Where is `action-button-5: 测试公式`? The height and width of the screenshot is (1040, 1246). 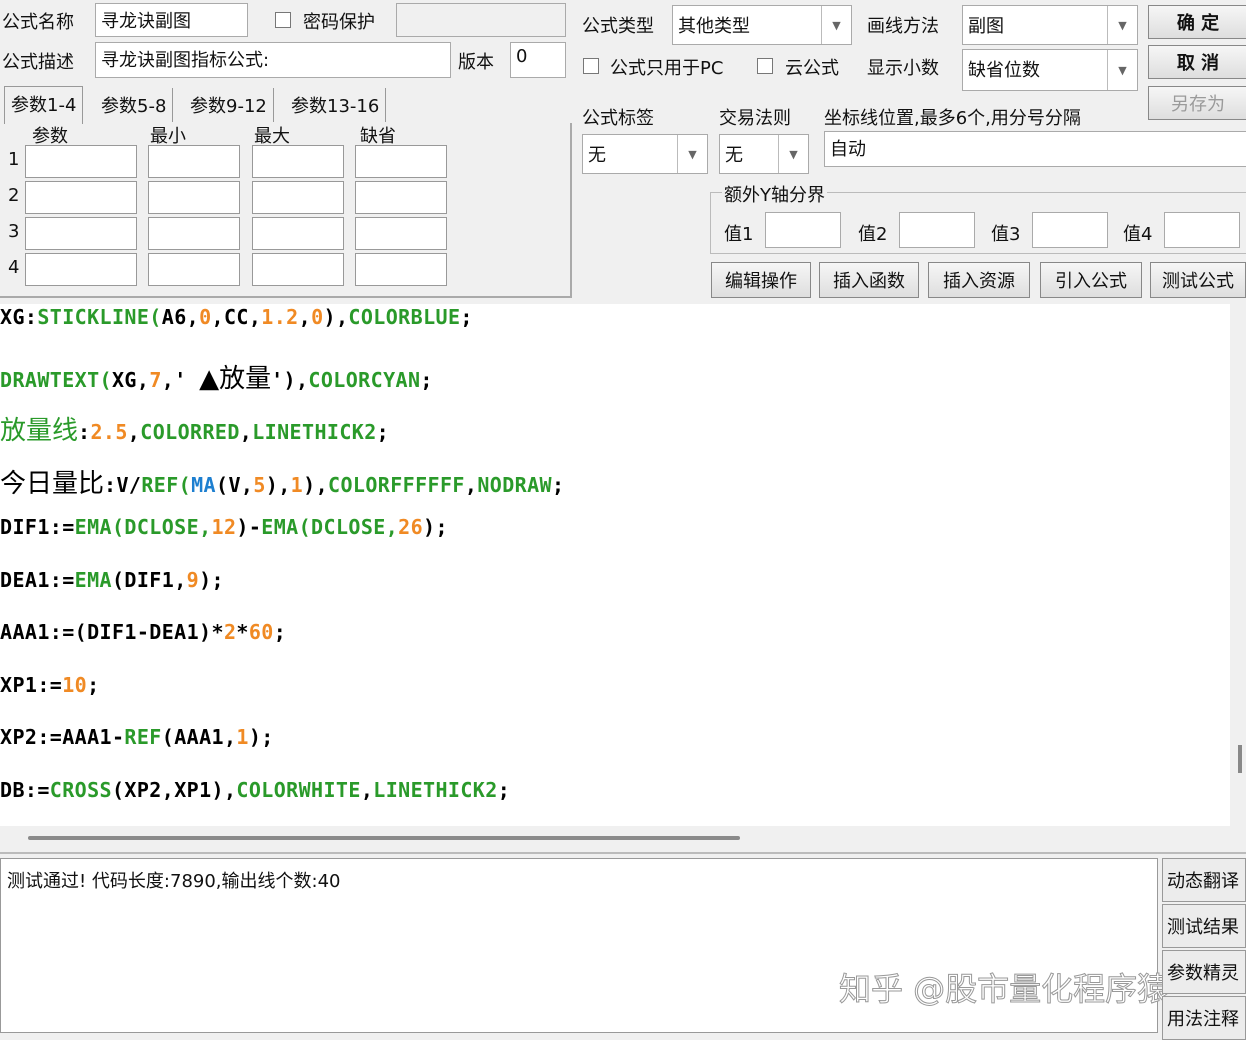
action-button-5: 测试公式 is located at coordinates (1198, 280).